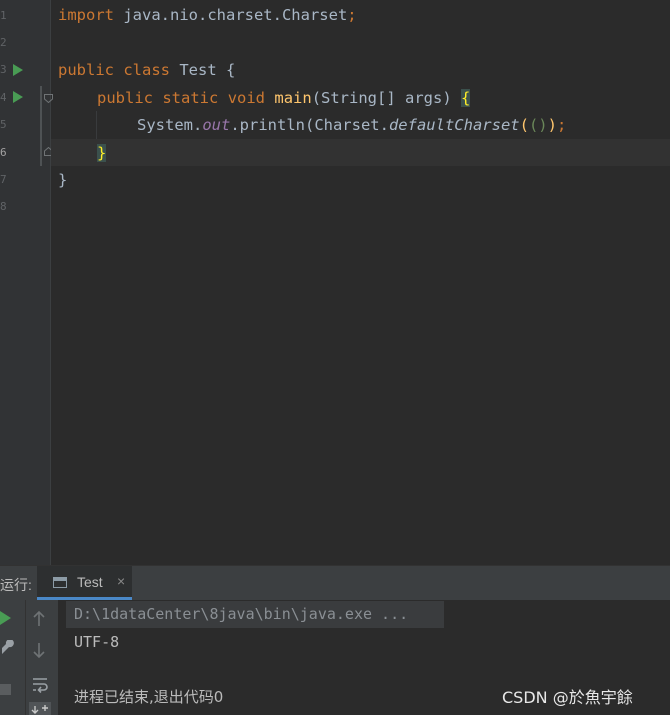  I want to click on tab-test: Test ×, so click(84, 583).